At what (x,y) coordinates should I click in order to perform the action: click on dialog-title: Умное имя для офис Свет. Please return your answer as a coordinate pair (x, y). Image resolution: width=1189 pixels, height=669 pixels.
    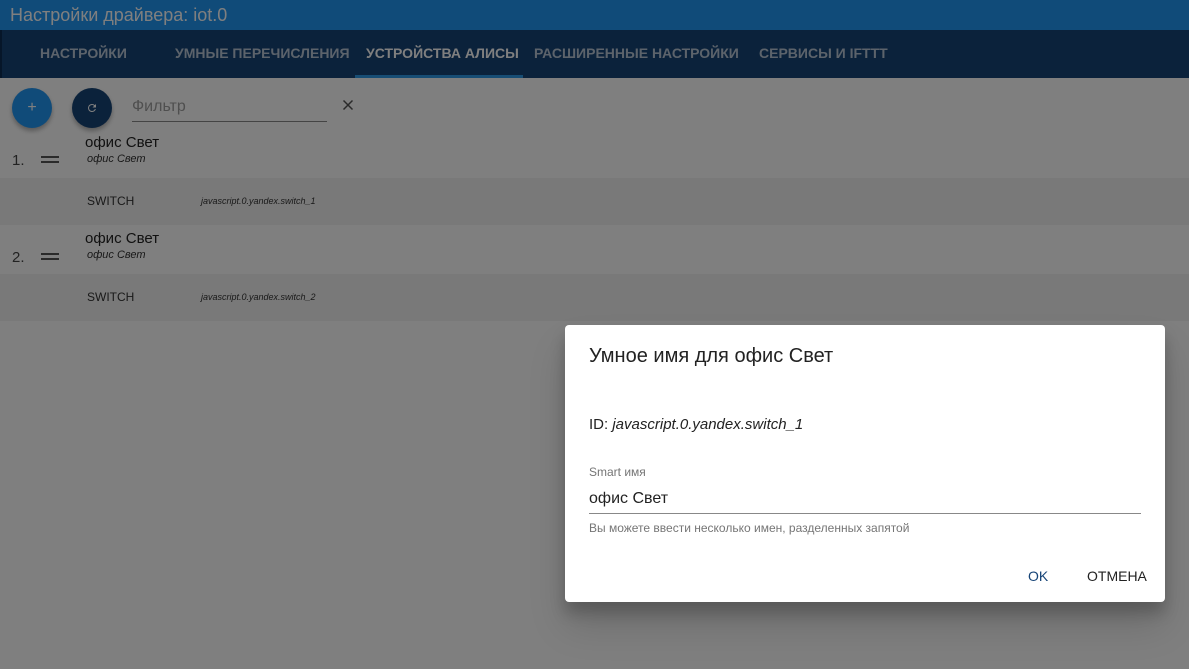
    Looking at the image, I should click on (711, 356).